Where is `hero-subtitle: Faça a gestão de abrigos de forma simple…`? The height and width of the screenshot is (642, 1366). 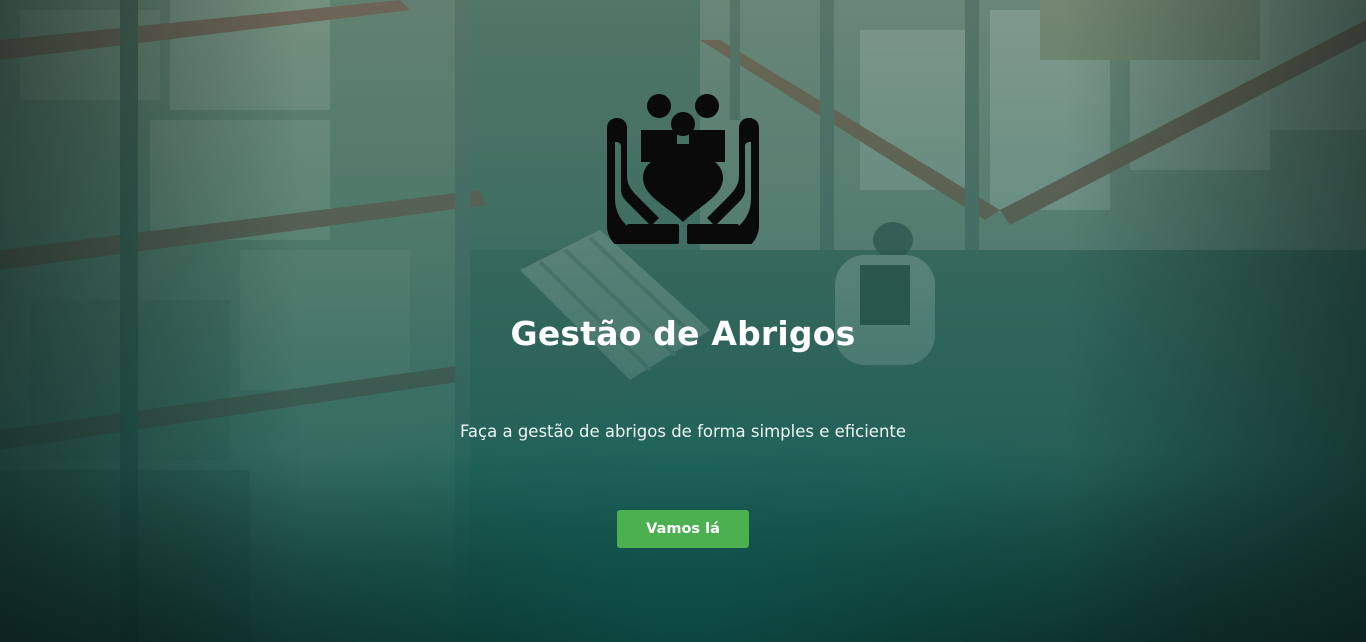
hero-subtitle: Faça a gestão de abrigos de forma simple… is located at coordinates (683, 431).